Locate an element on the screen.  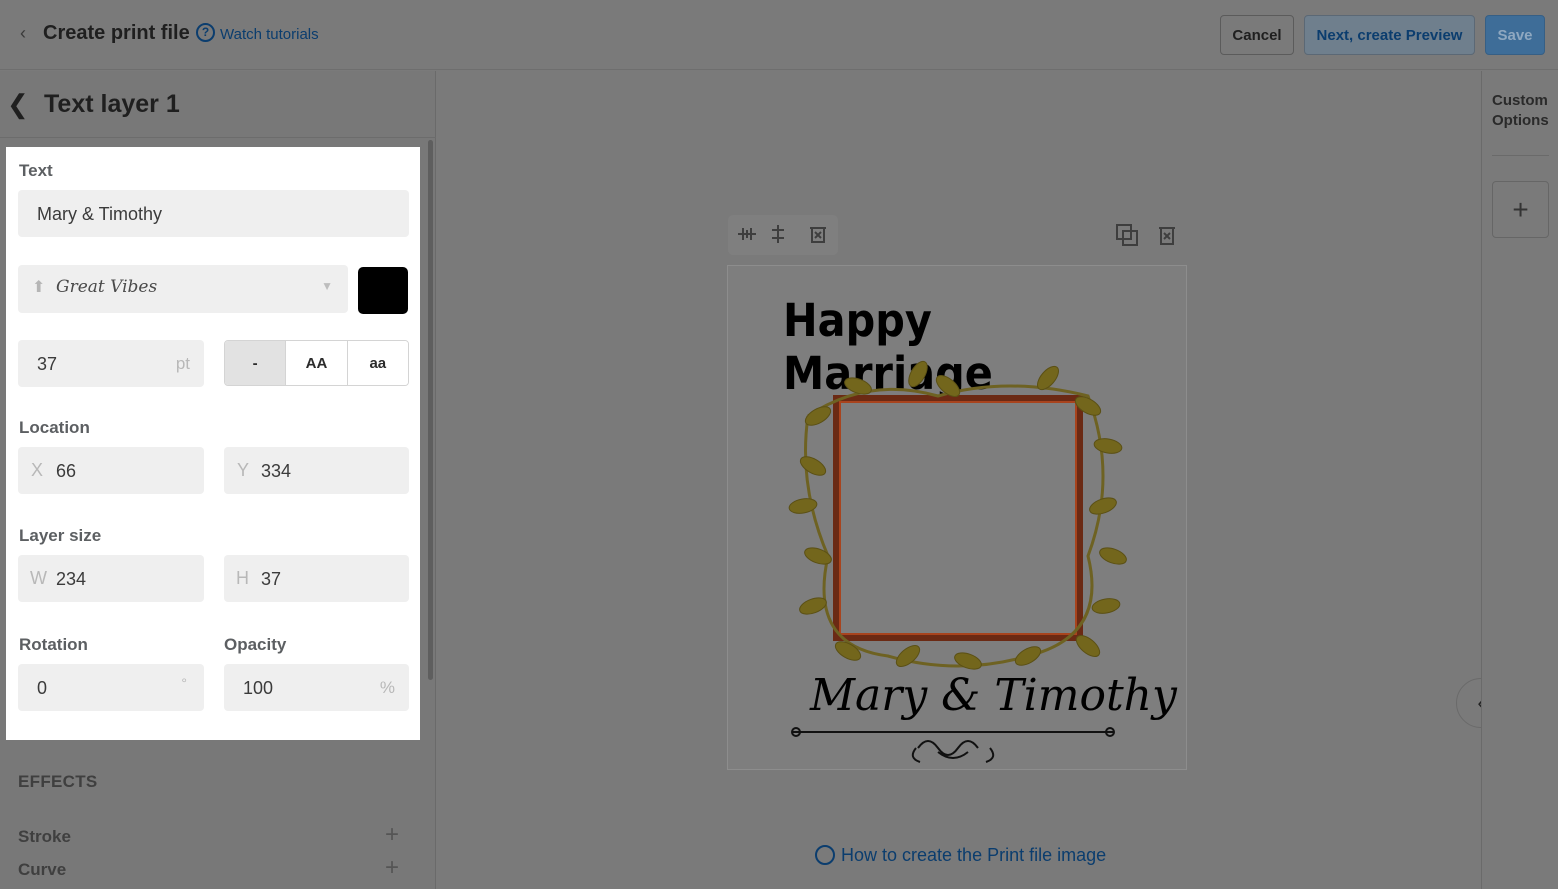
plus-icon: + is located at coordinates (1520, 209).